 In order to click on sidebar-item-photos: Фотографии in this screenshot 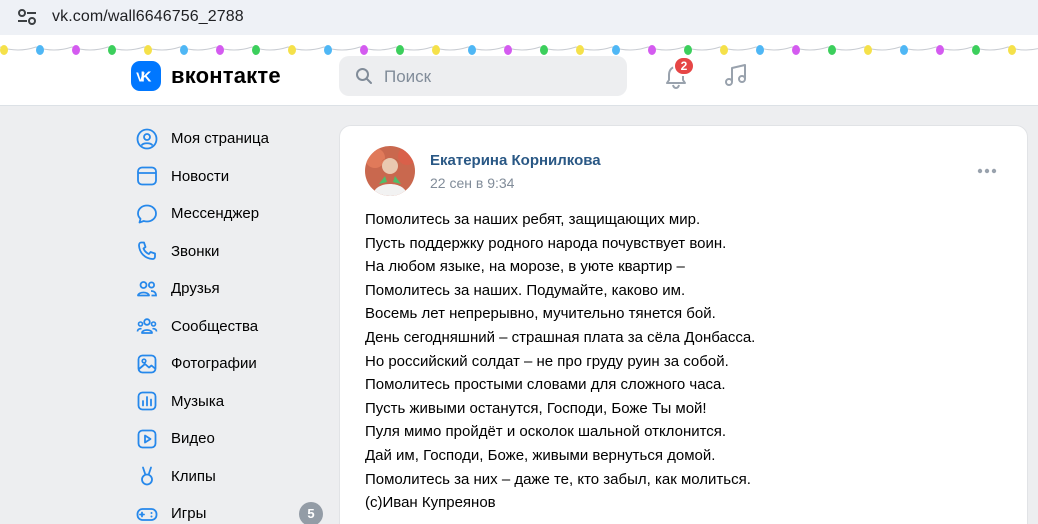, I will do `click(230, 364)`.